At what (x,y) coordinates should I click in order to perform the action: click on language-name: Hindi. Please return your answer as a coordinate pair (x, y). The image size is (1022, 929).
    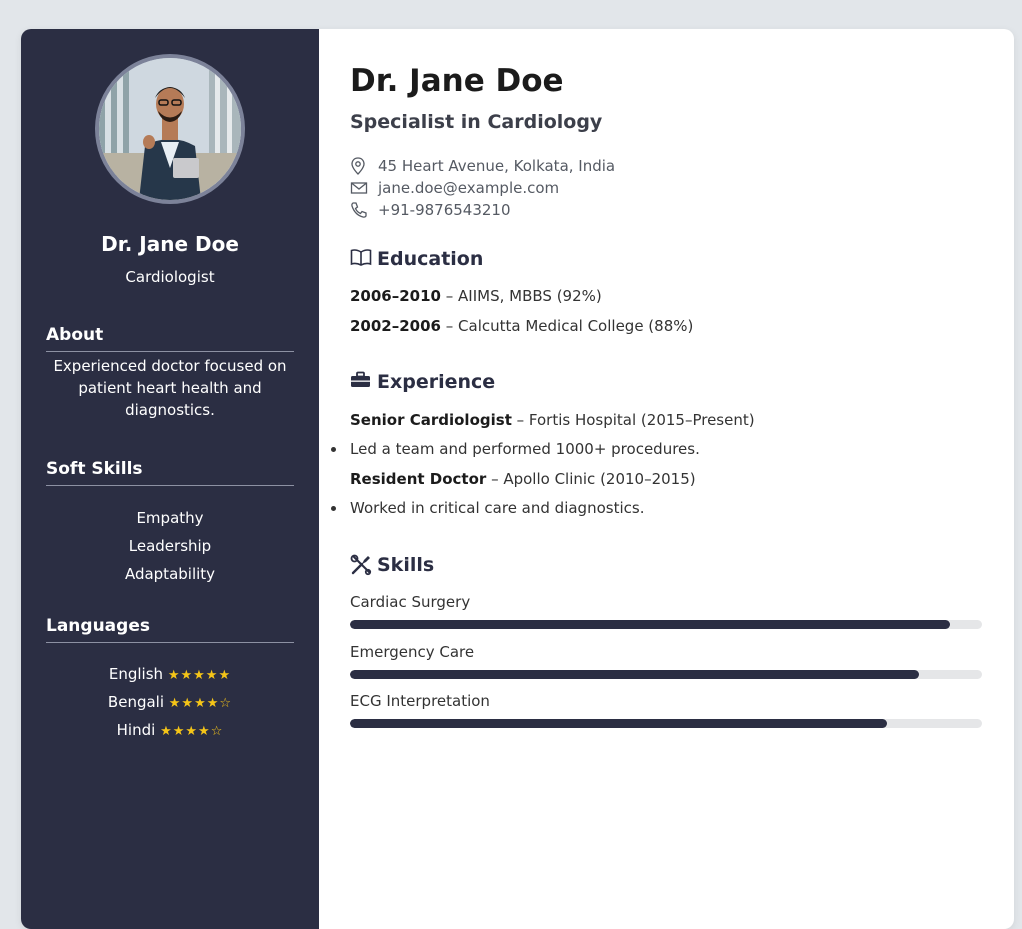
    Looking at the image, I should click on (136, 730).